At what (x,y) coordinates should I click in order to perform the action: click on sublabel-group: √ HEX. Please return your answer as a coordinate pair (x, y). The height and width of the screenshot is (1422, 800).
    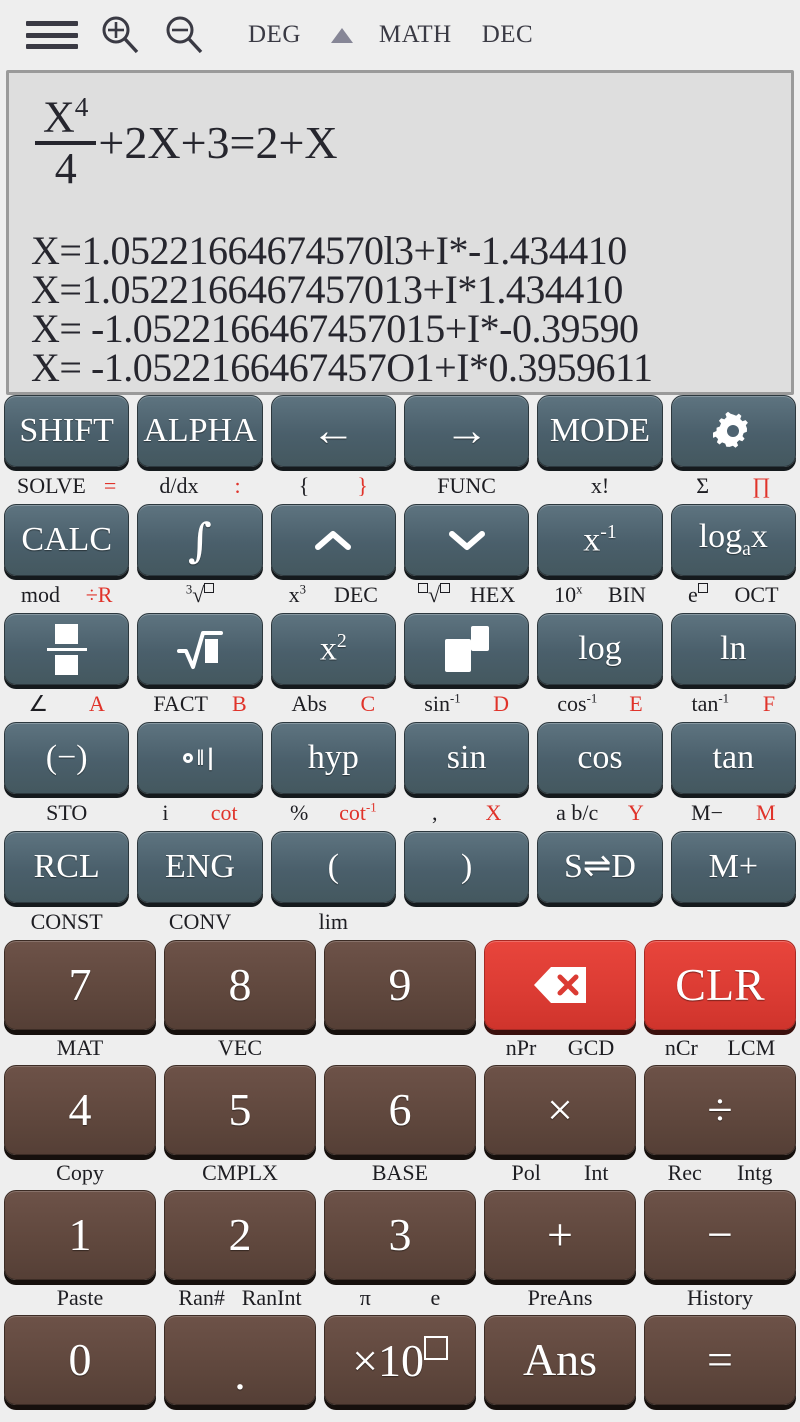
    Looking at the image, I should click on (466, 594).